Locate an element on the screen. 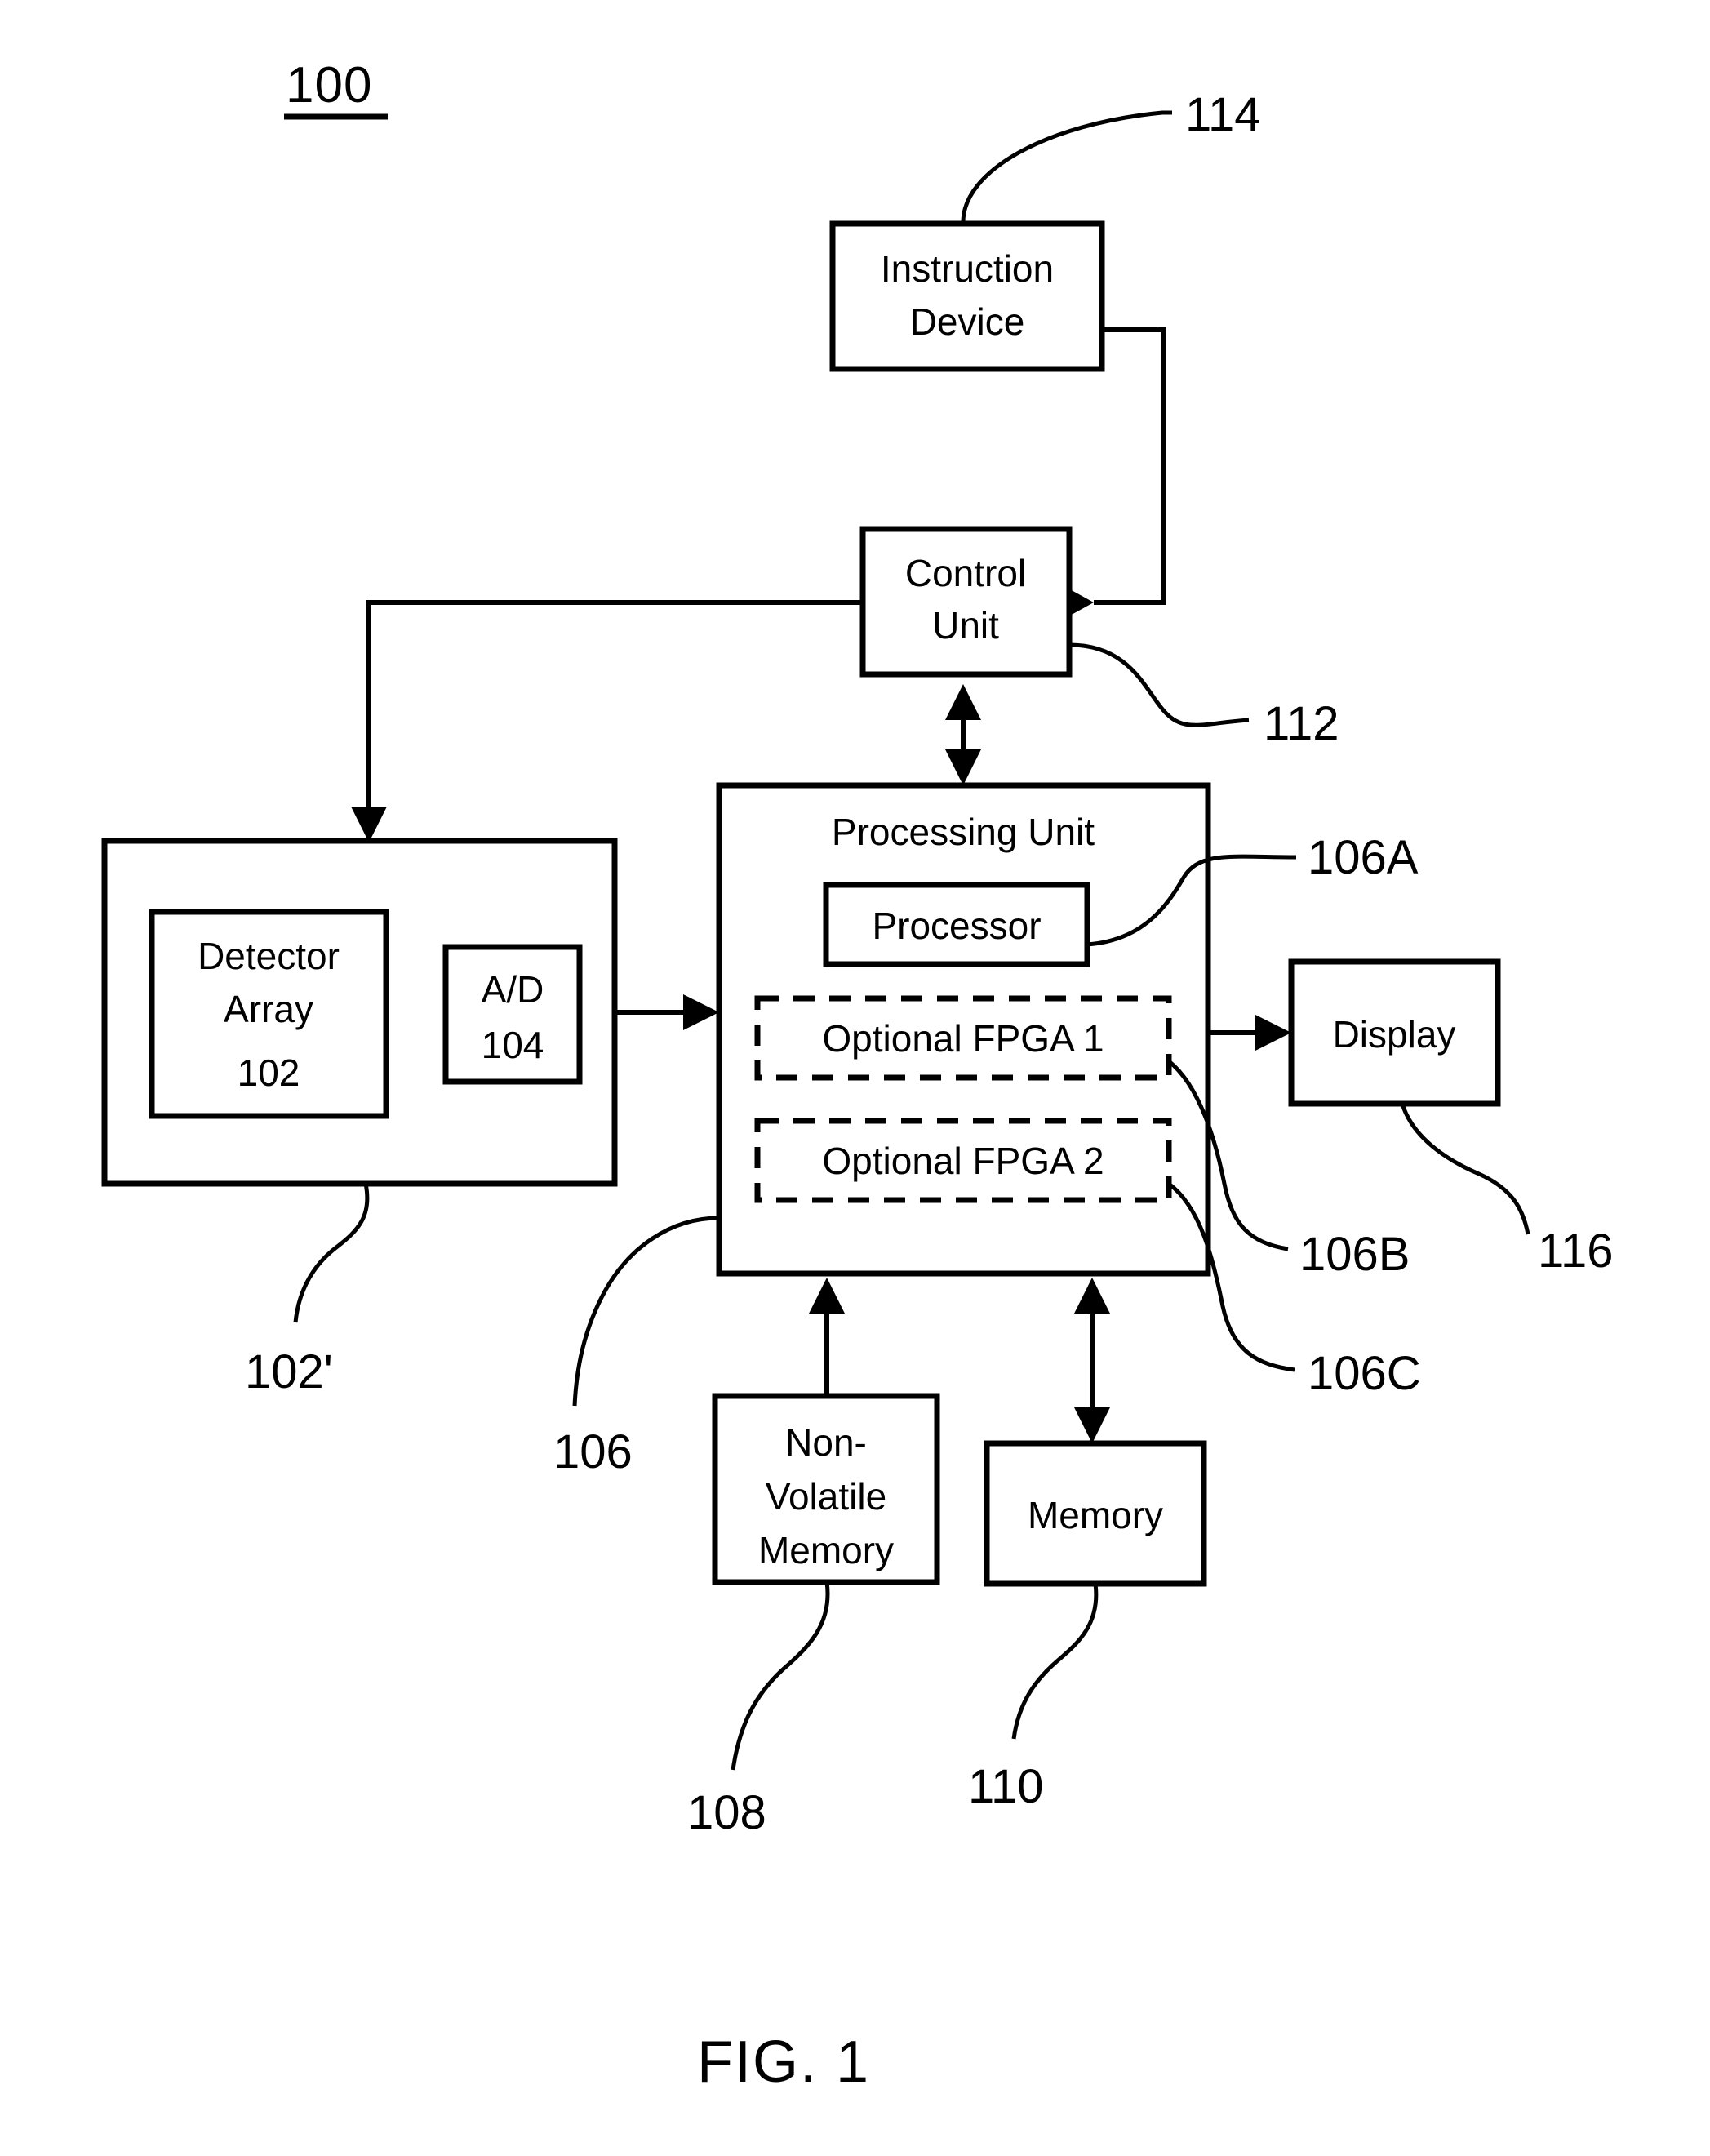 Image resolution: width=1710 pixels, height=2156 pixels. figure-number-group: 100 is located at coordinates (336, 88).